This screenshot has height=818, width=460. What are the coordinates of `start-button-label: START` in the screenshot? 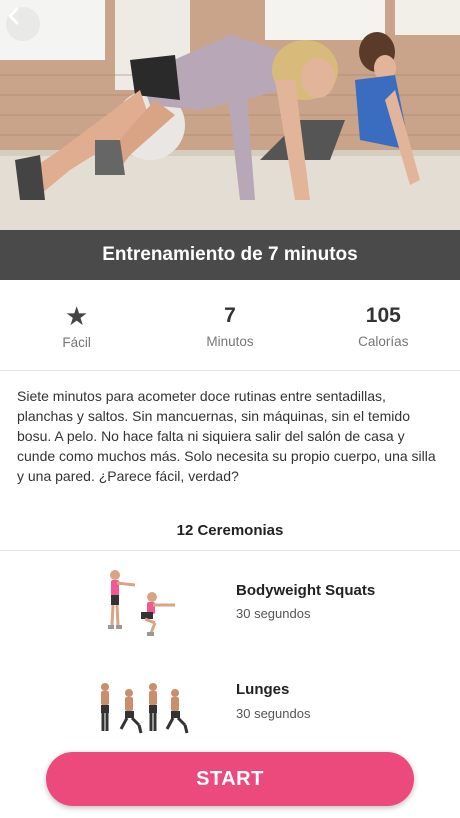 It's located at (230, 778).